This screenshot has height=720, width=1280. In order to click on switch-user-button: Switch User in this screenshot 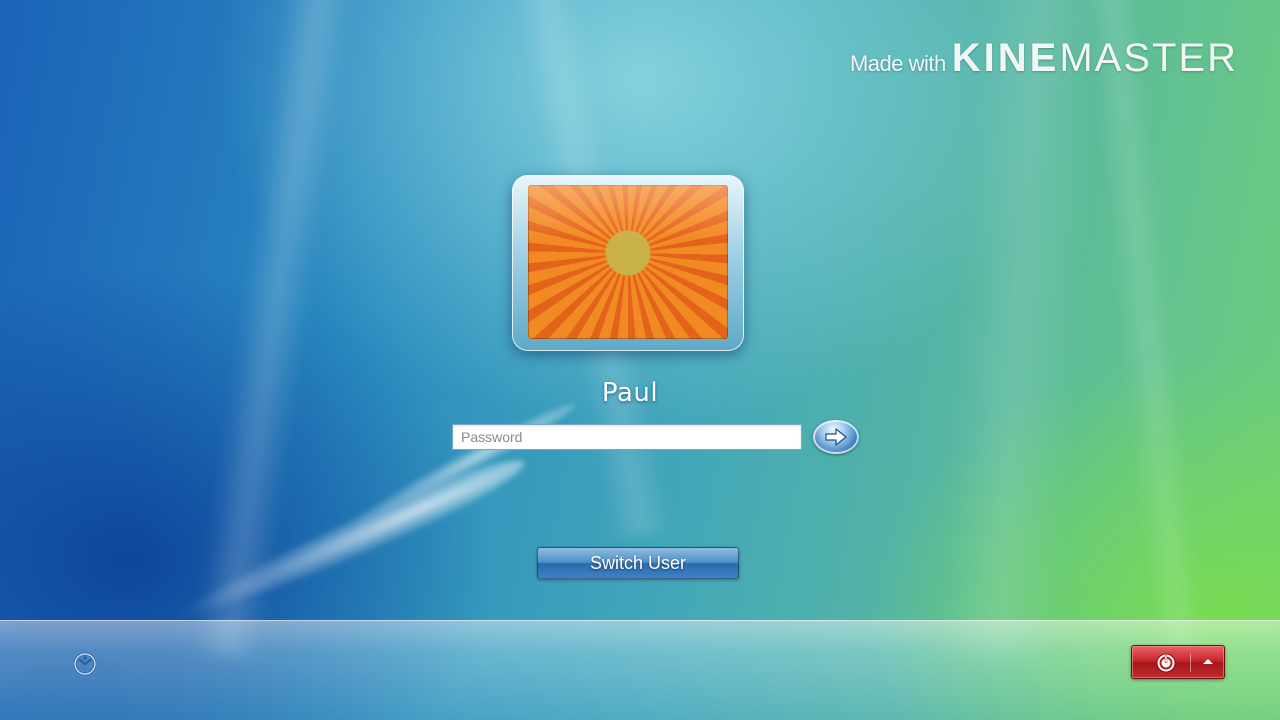, I will do `click(638, 563)`.